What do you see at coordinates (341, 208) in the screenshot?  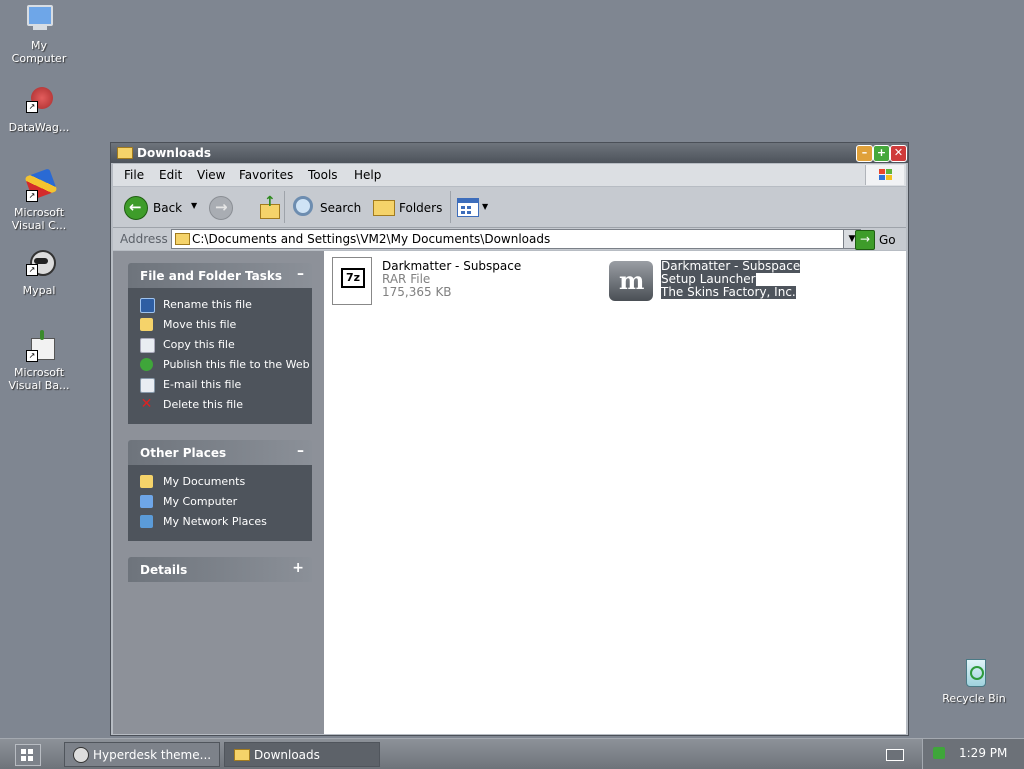 I see `search-label: Search` at bounding box center [341, 208].